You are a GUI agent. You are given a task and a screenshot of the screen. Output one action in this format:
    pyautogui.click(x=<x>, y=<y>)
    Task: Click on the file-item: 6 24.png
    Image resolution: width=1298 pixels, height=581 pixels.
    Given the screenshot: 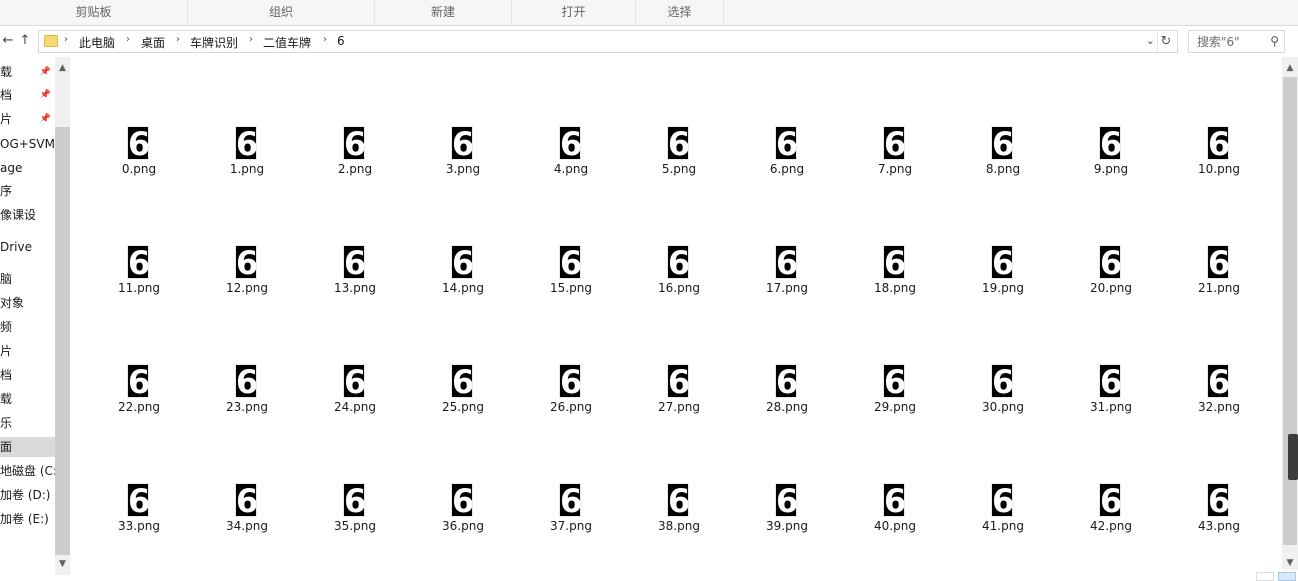 What is the action you would take?
    pyautogui.click(x=355, y=390)
    